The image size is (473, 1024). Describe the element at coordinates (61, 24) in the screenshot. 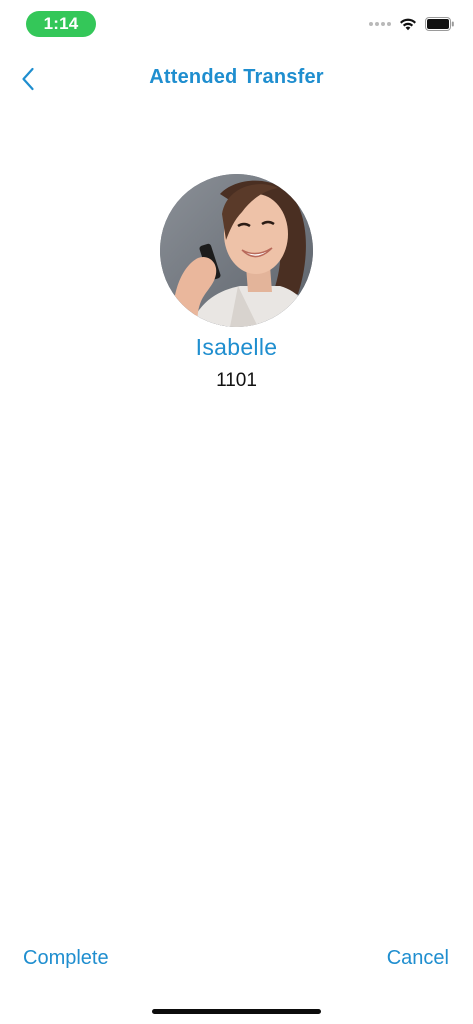

I see `status-time: 1:14` at that location.